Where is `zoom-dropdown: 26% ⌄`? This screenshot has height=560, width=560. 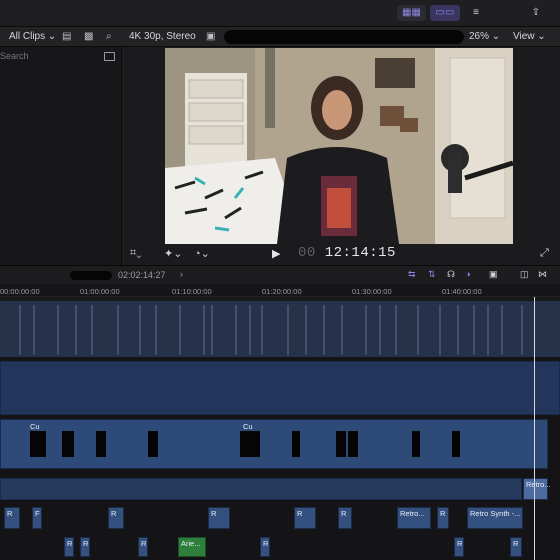 zoom-dropdown: 26% ⌄ is located at coordinates (484, 36).